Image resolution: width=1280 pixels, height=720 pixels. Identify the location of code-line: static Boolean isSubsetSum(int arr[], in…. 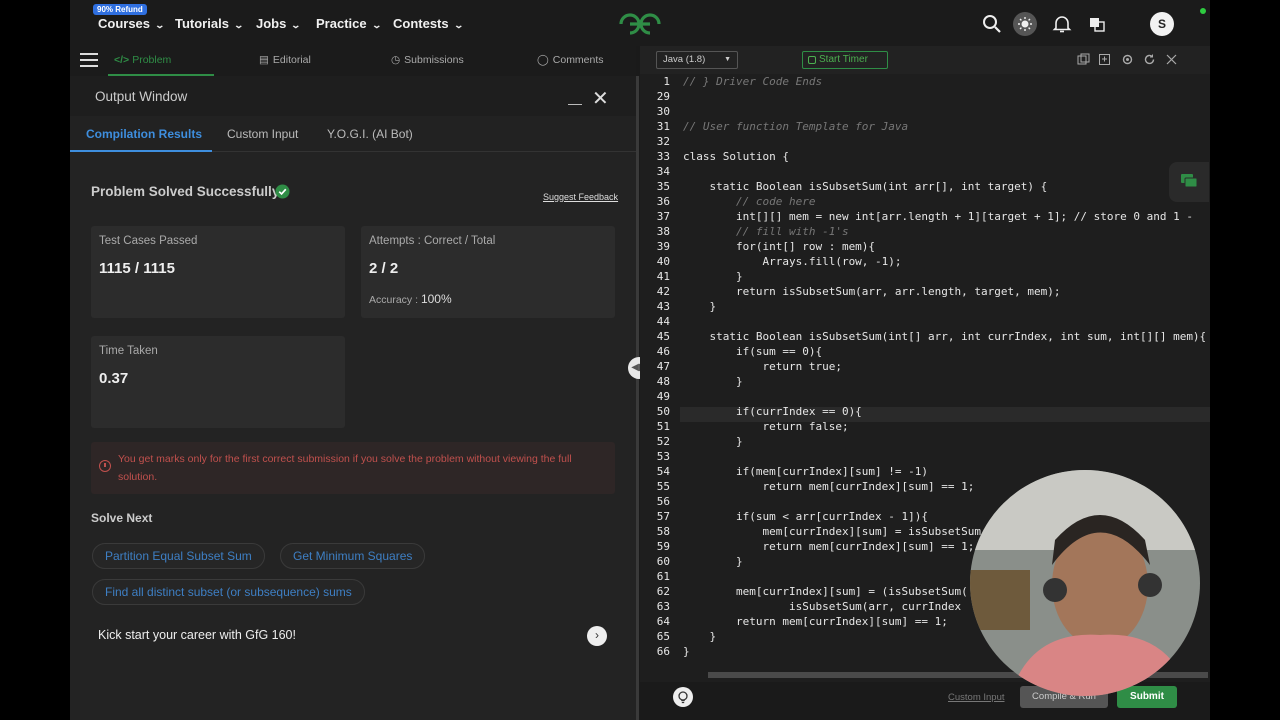
(865, 186).